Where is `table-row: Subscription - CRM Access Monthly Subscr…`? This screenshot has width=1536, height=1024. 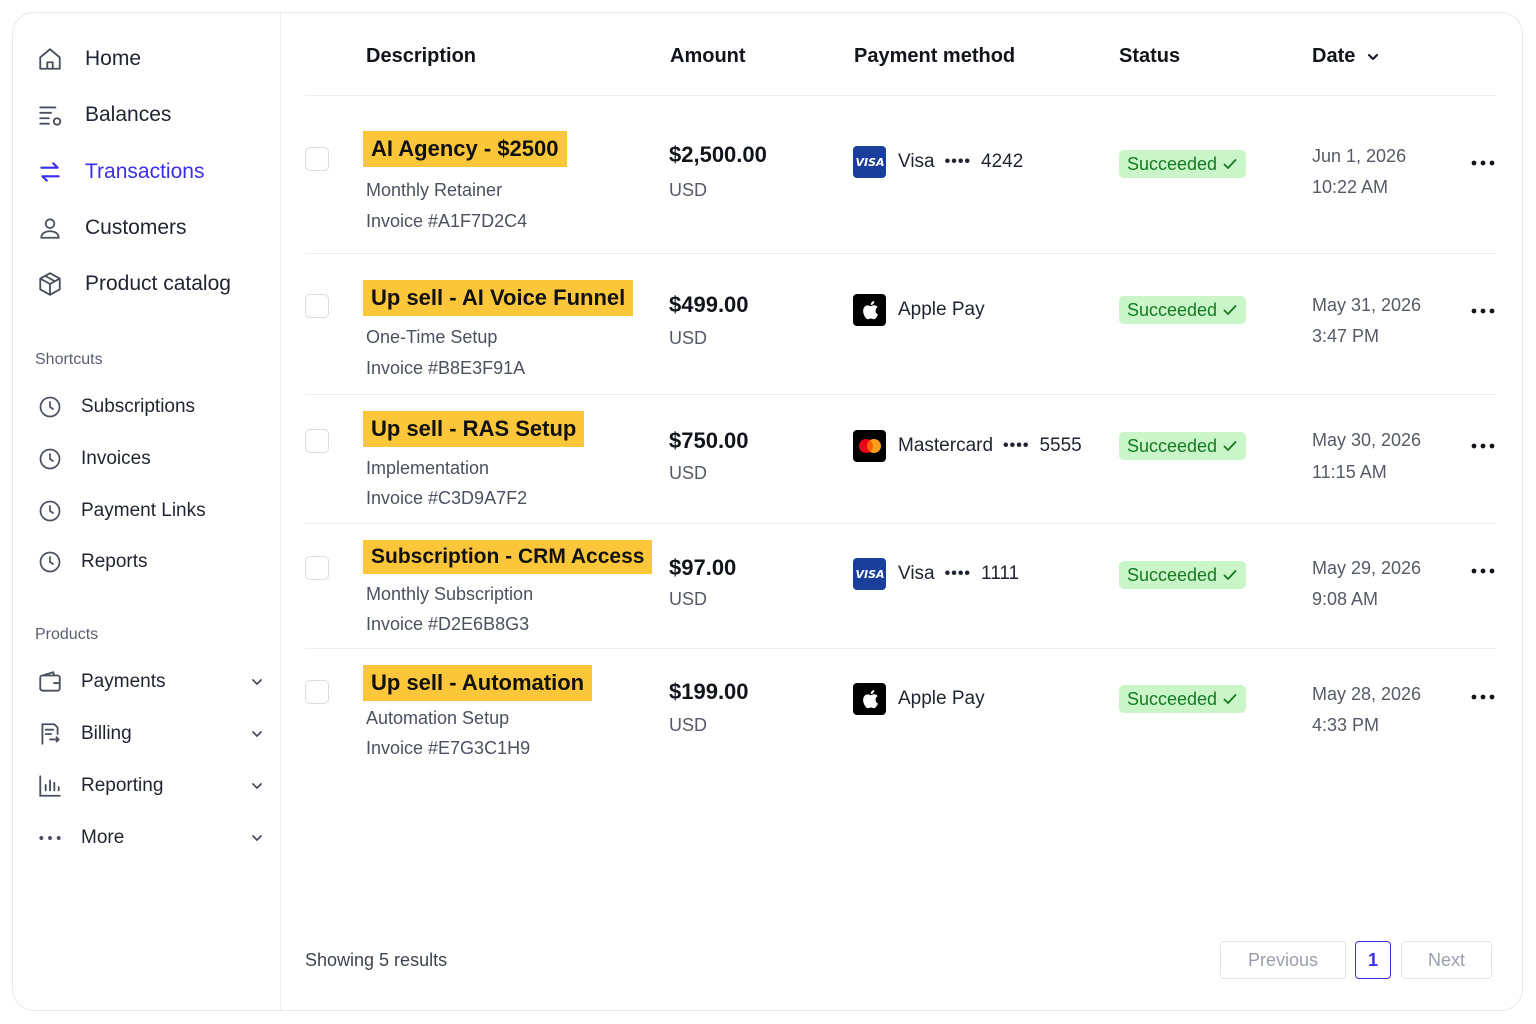
table-row: Subscription - CRM Access Monthly Subscr… is located at coordinates (900, 586).